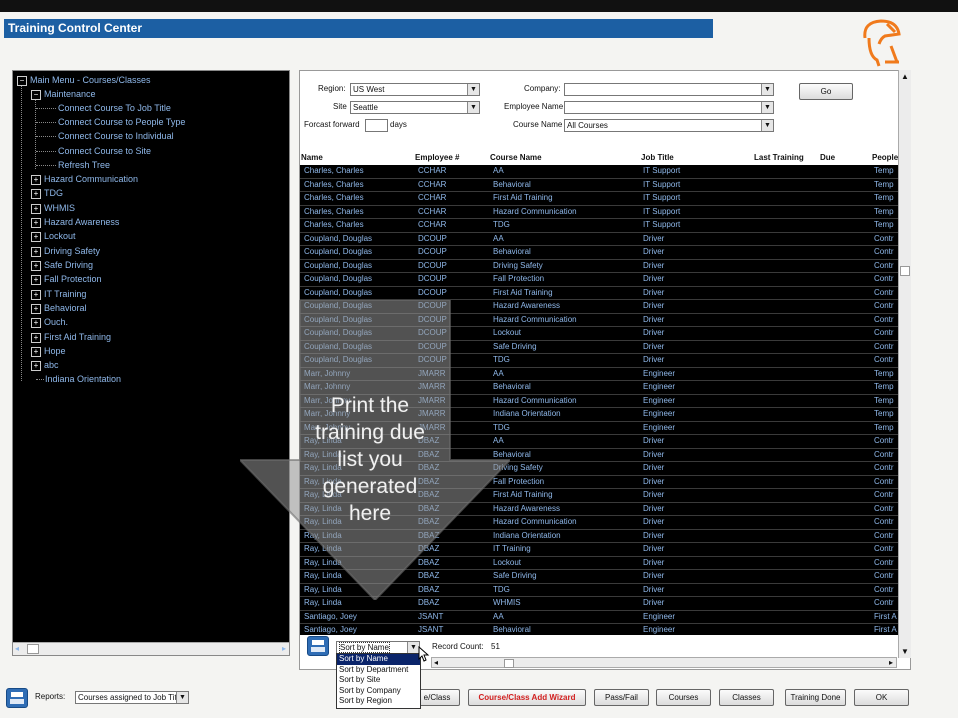 This screenshot has height=718, width=958. I want to click on courses-button: Courses, so click(683, 697).